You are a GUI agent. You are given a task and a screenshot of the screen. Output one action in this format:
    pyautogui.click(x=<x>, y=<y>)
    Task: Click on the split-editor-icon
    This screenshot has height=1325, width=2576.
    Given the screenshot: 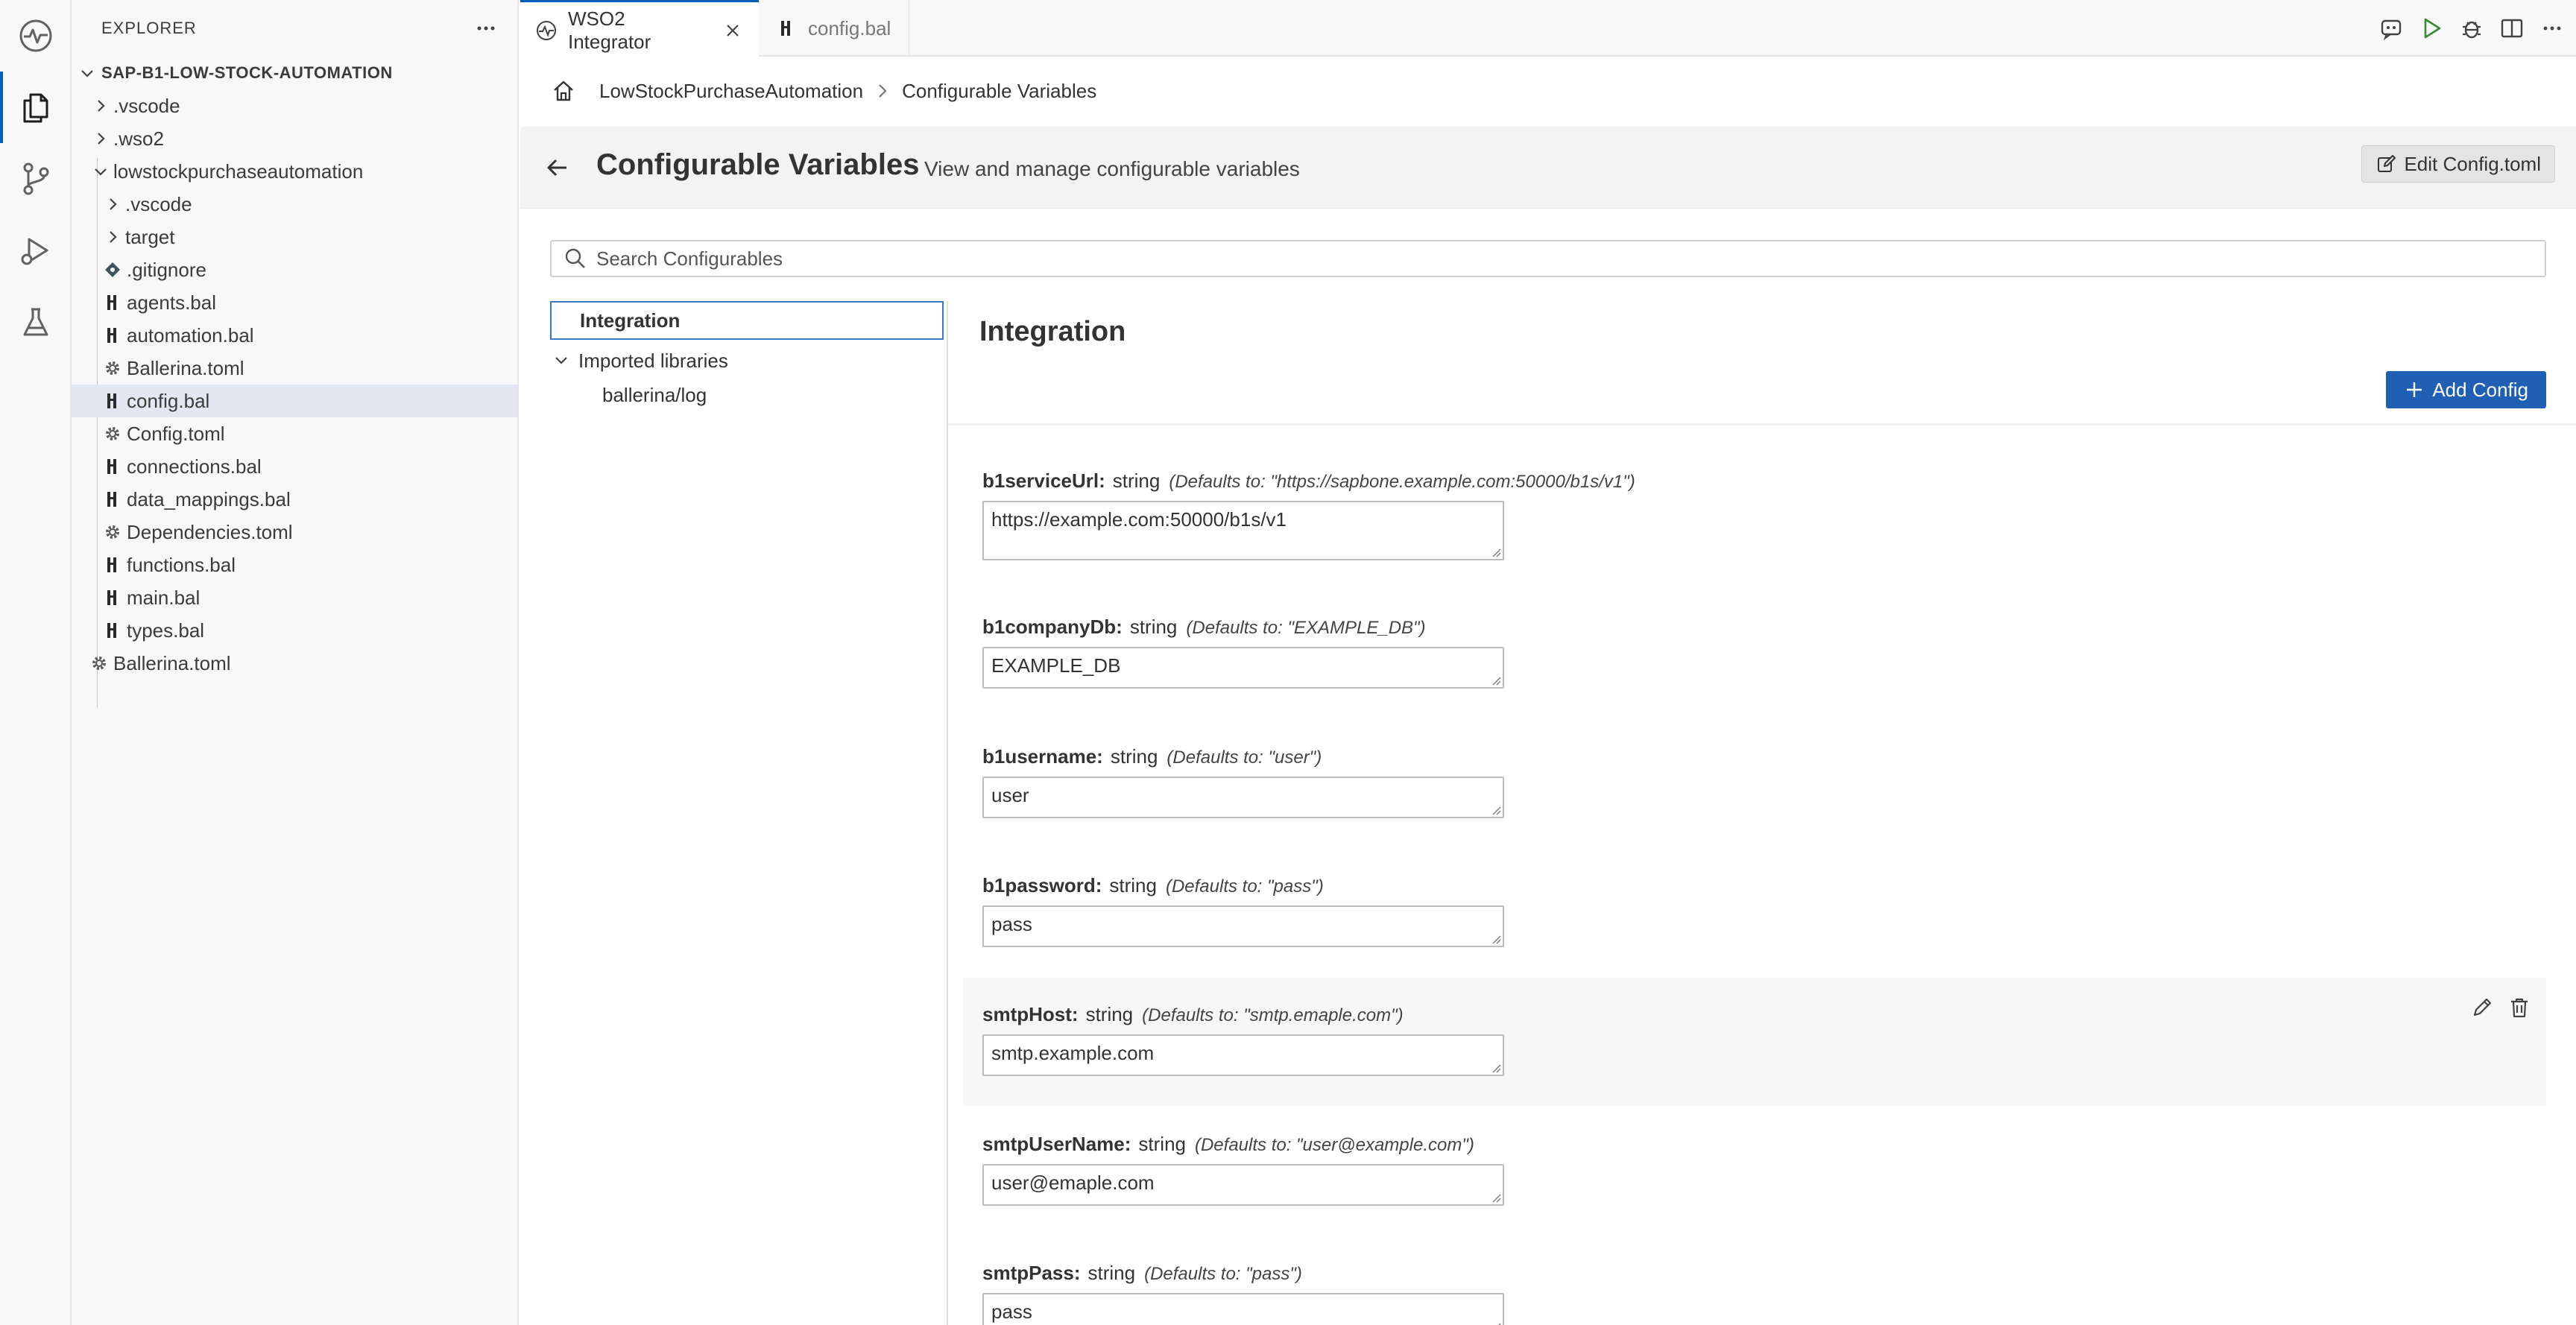 What is the action you would take?
    pyautogui.click(x=2511, y=28)
    